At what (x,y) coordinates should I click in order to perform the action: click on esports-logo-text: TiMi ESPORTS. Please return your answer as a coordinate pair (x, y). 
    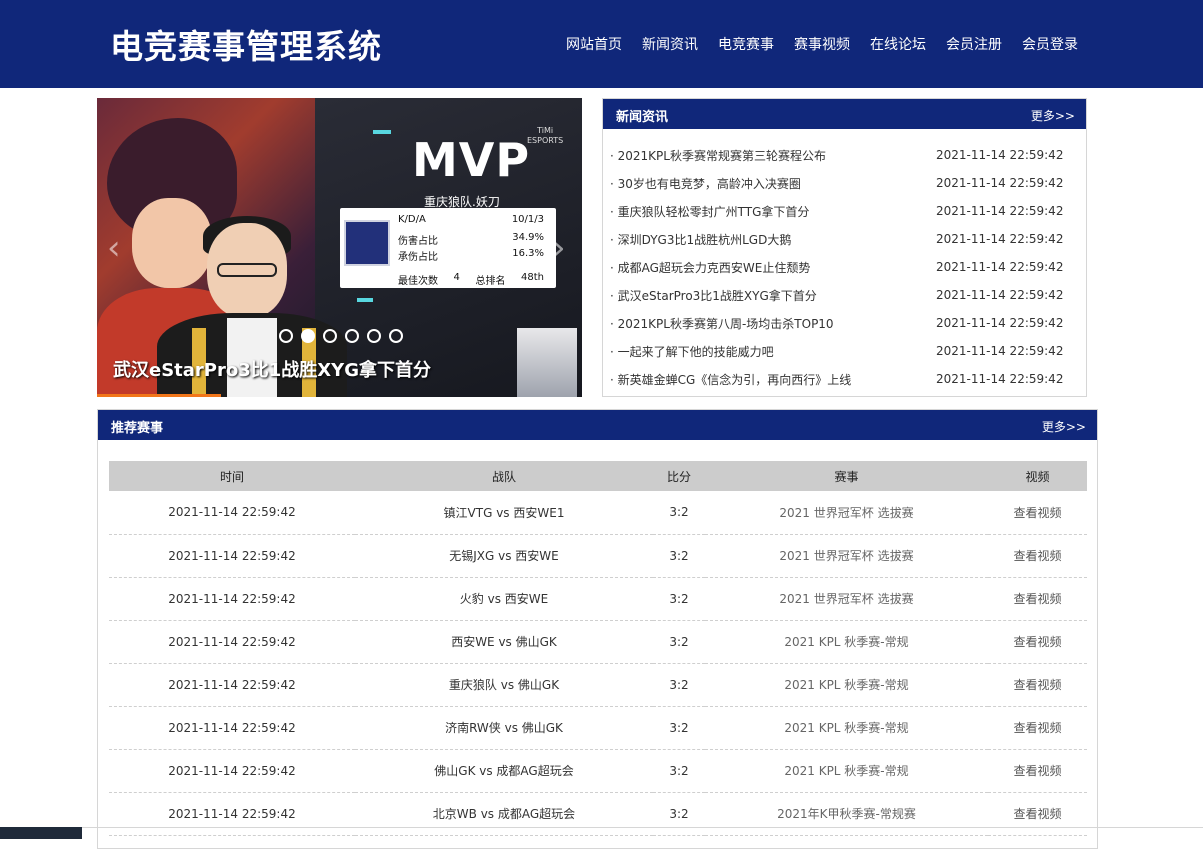
    Looking at the image, I should click on (545, 135).